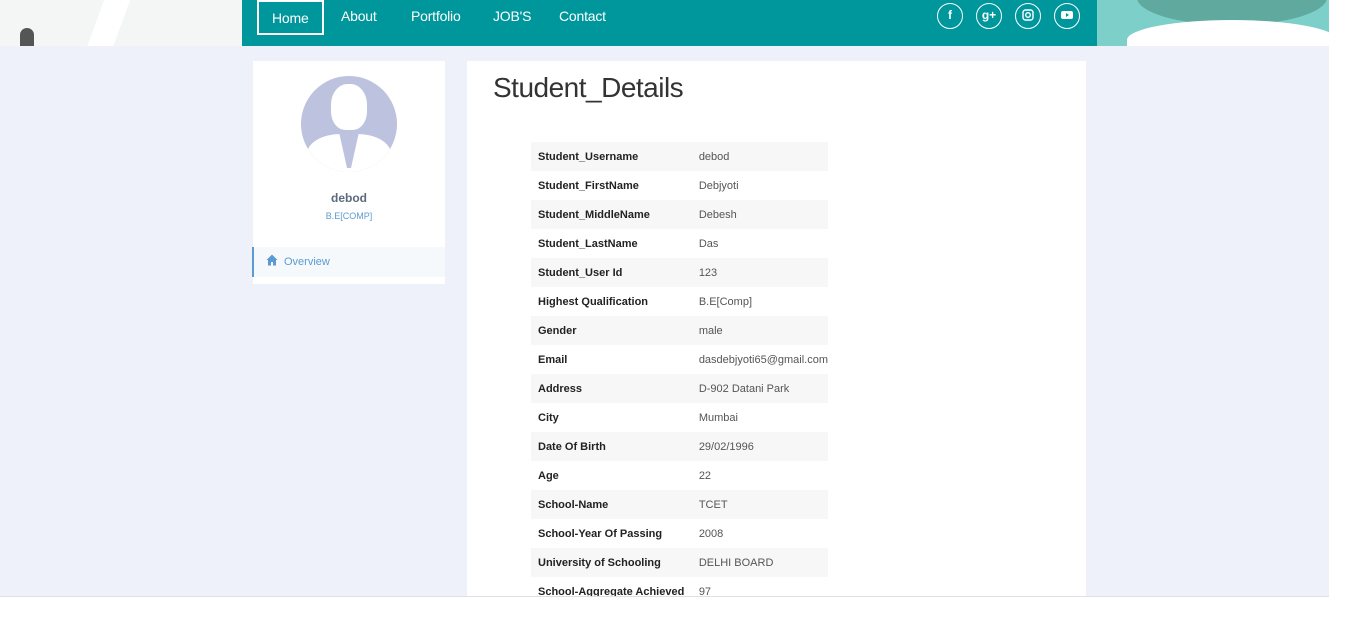  Describe the element at coordinates (580, 272) in the screenshot. I see `field-label: Student_User Id` at that location.